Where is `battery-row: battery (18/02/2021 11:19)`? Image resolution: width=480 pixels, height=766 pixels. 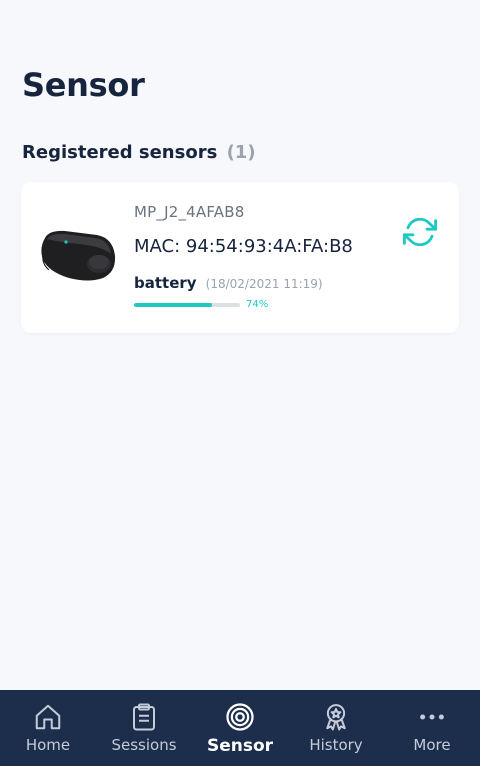 battery-row: battery (18/02/2021 11:19) is located at coordinates (228, 282).